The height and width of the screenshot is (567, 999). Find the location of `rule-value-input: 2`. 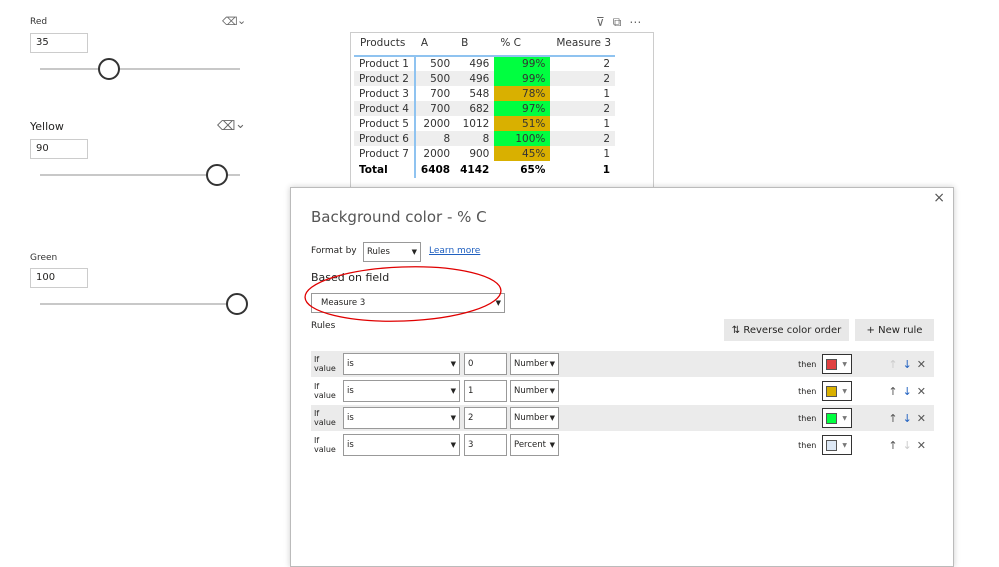

rule-value-input: 2 is located at coordinates (485, 418).